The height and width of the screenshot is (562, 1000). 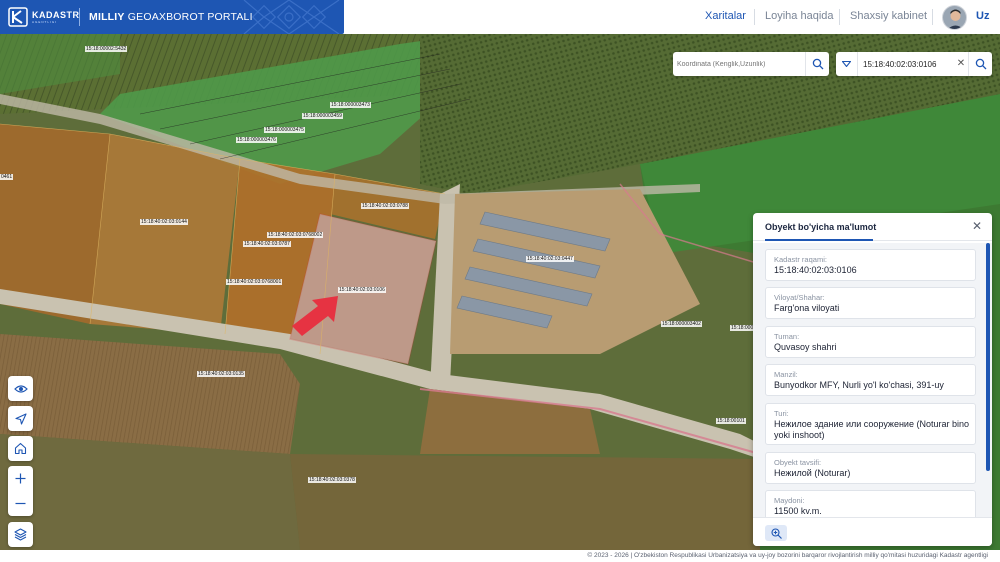 What do you see at coordinates (870, 303) in the screenshot?
I see `field-region: Viloyat/Shahar: Farg'ona viloyati` at bounding box center [870, 303].